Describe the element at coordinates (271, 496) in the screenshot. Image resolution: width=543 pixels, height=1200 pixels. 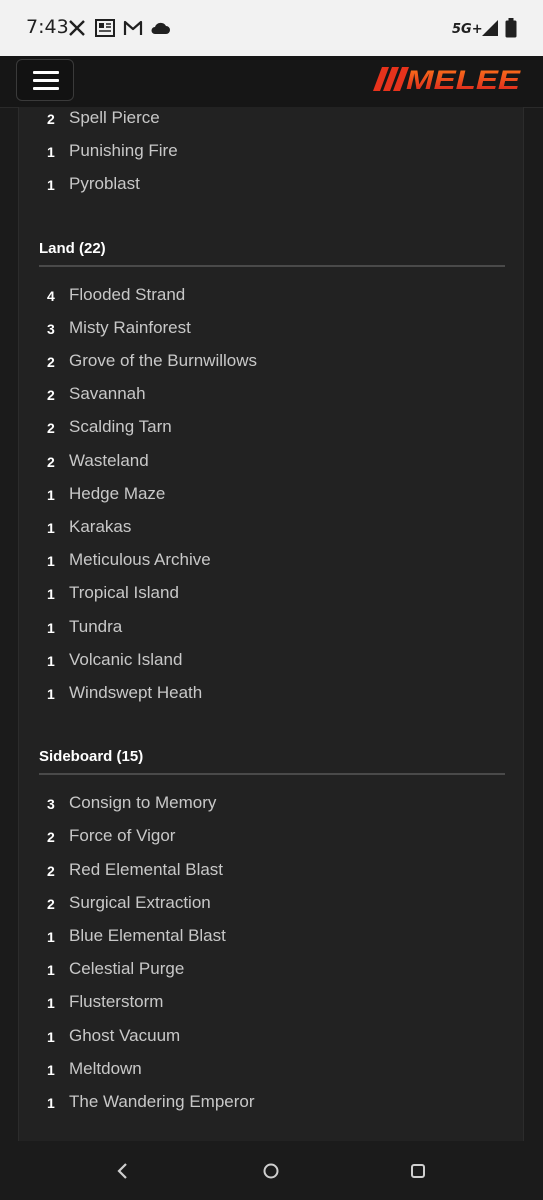
I see `card-row: 1 Hedge Maze` at that location.